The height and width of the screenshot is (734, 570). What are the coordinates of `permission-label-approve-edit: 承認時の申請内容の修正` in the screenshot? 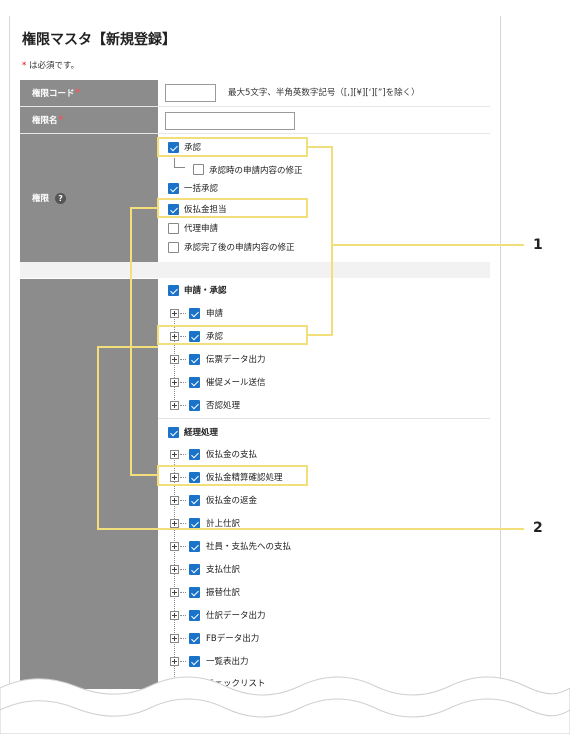 It's located at (256, 171).